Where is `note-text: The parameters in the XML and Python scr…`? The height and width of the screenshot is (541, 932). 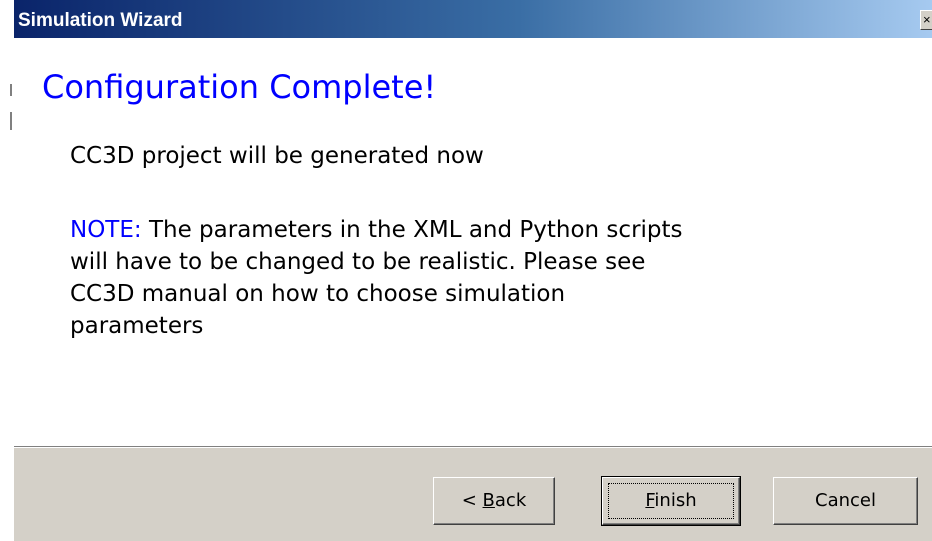
note-text: The parameters in the XML and Python scr… is located at coordinates (412, 230).